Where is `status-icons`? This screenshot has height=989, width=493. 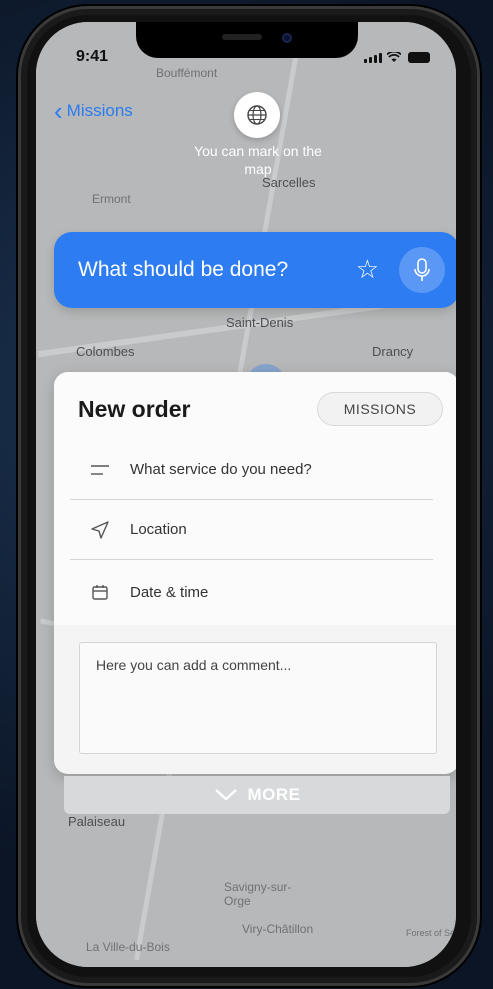
status-icons is located at coordinates (397, 57).